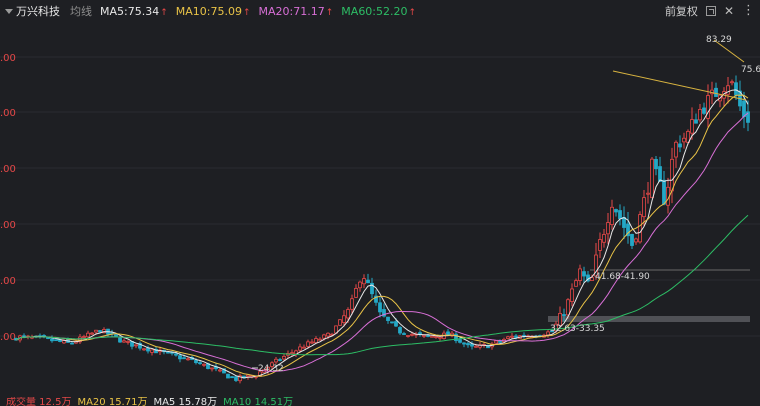  I want to click on support-label-1: 41.68-41.90, so click(622, 277).